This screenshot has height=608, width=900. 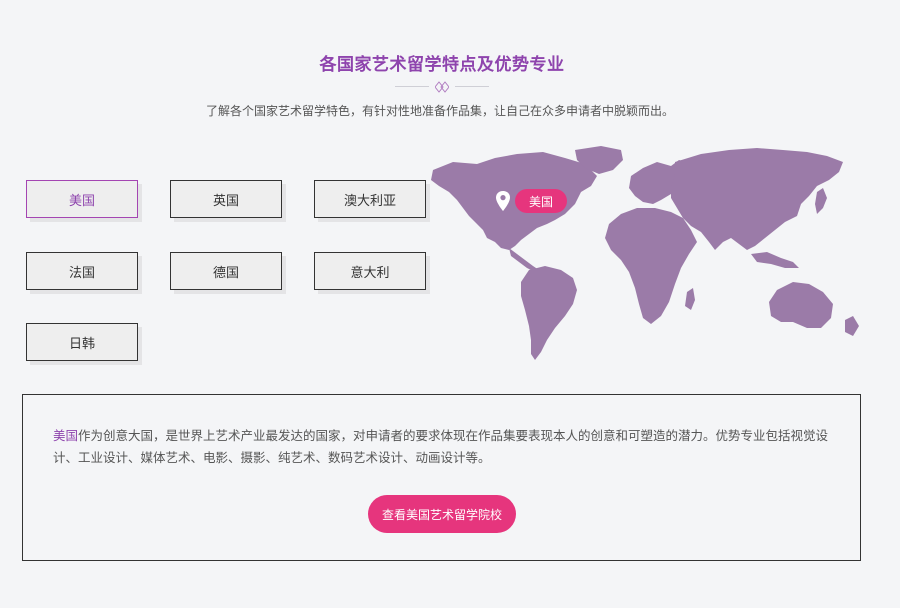 What do you see at coordinates (370, 199) in the screenshot?
I see `tab-australia: 澳大利亚` at bounding box center [370, 199].